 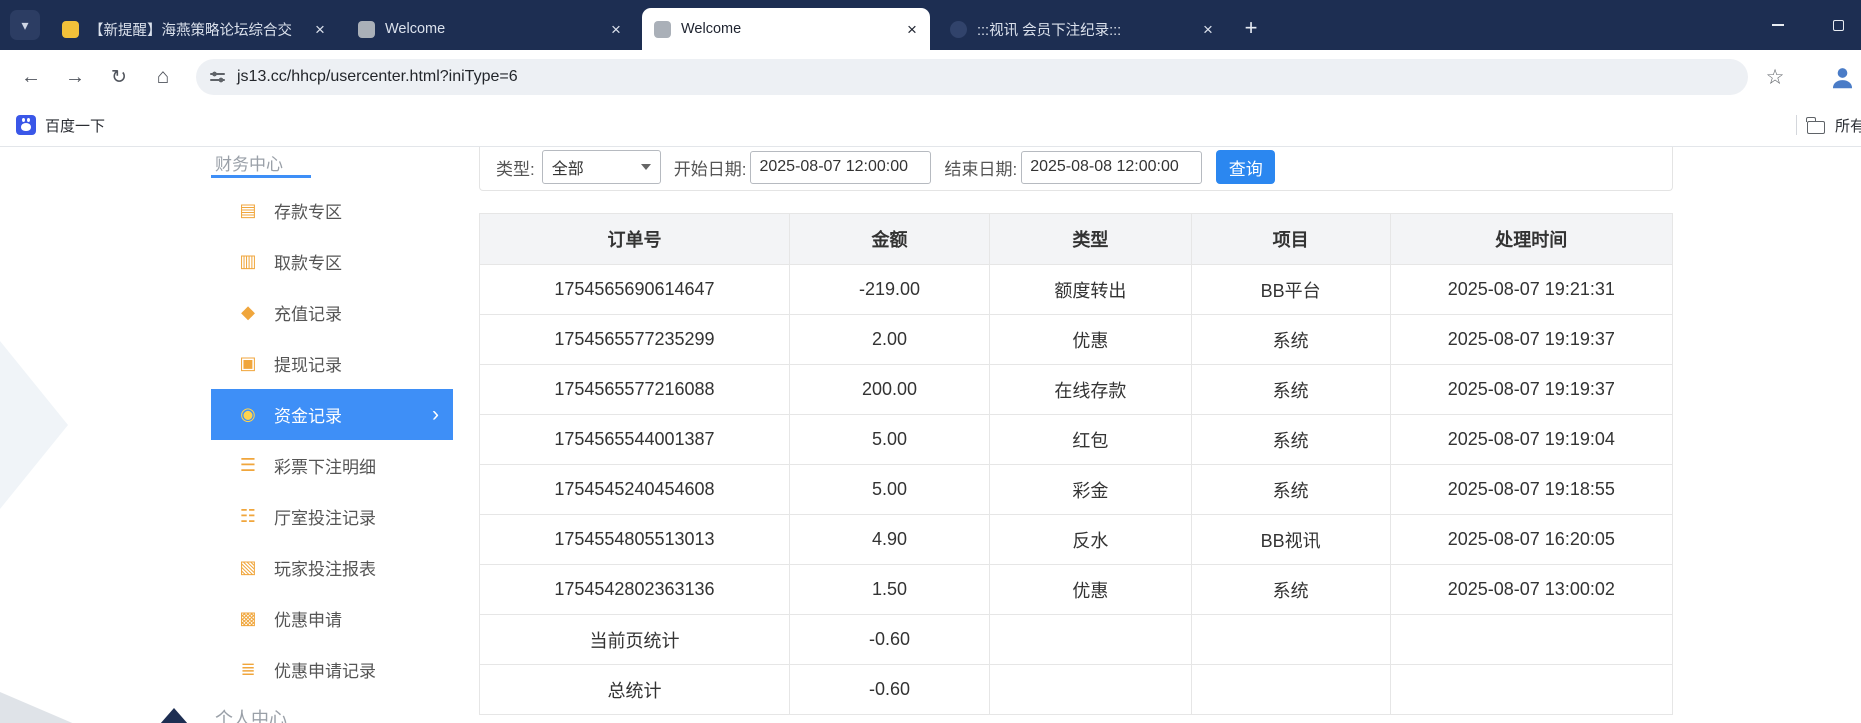 What do you see at coordinates (635, 689) in the screenshot?
I see `cell-order-no: 总统计` at bounding box center [635, 689].